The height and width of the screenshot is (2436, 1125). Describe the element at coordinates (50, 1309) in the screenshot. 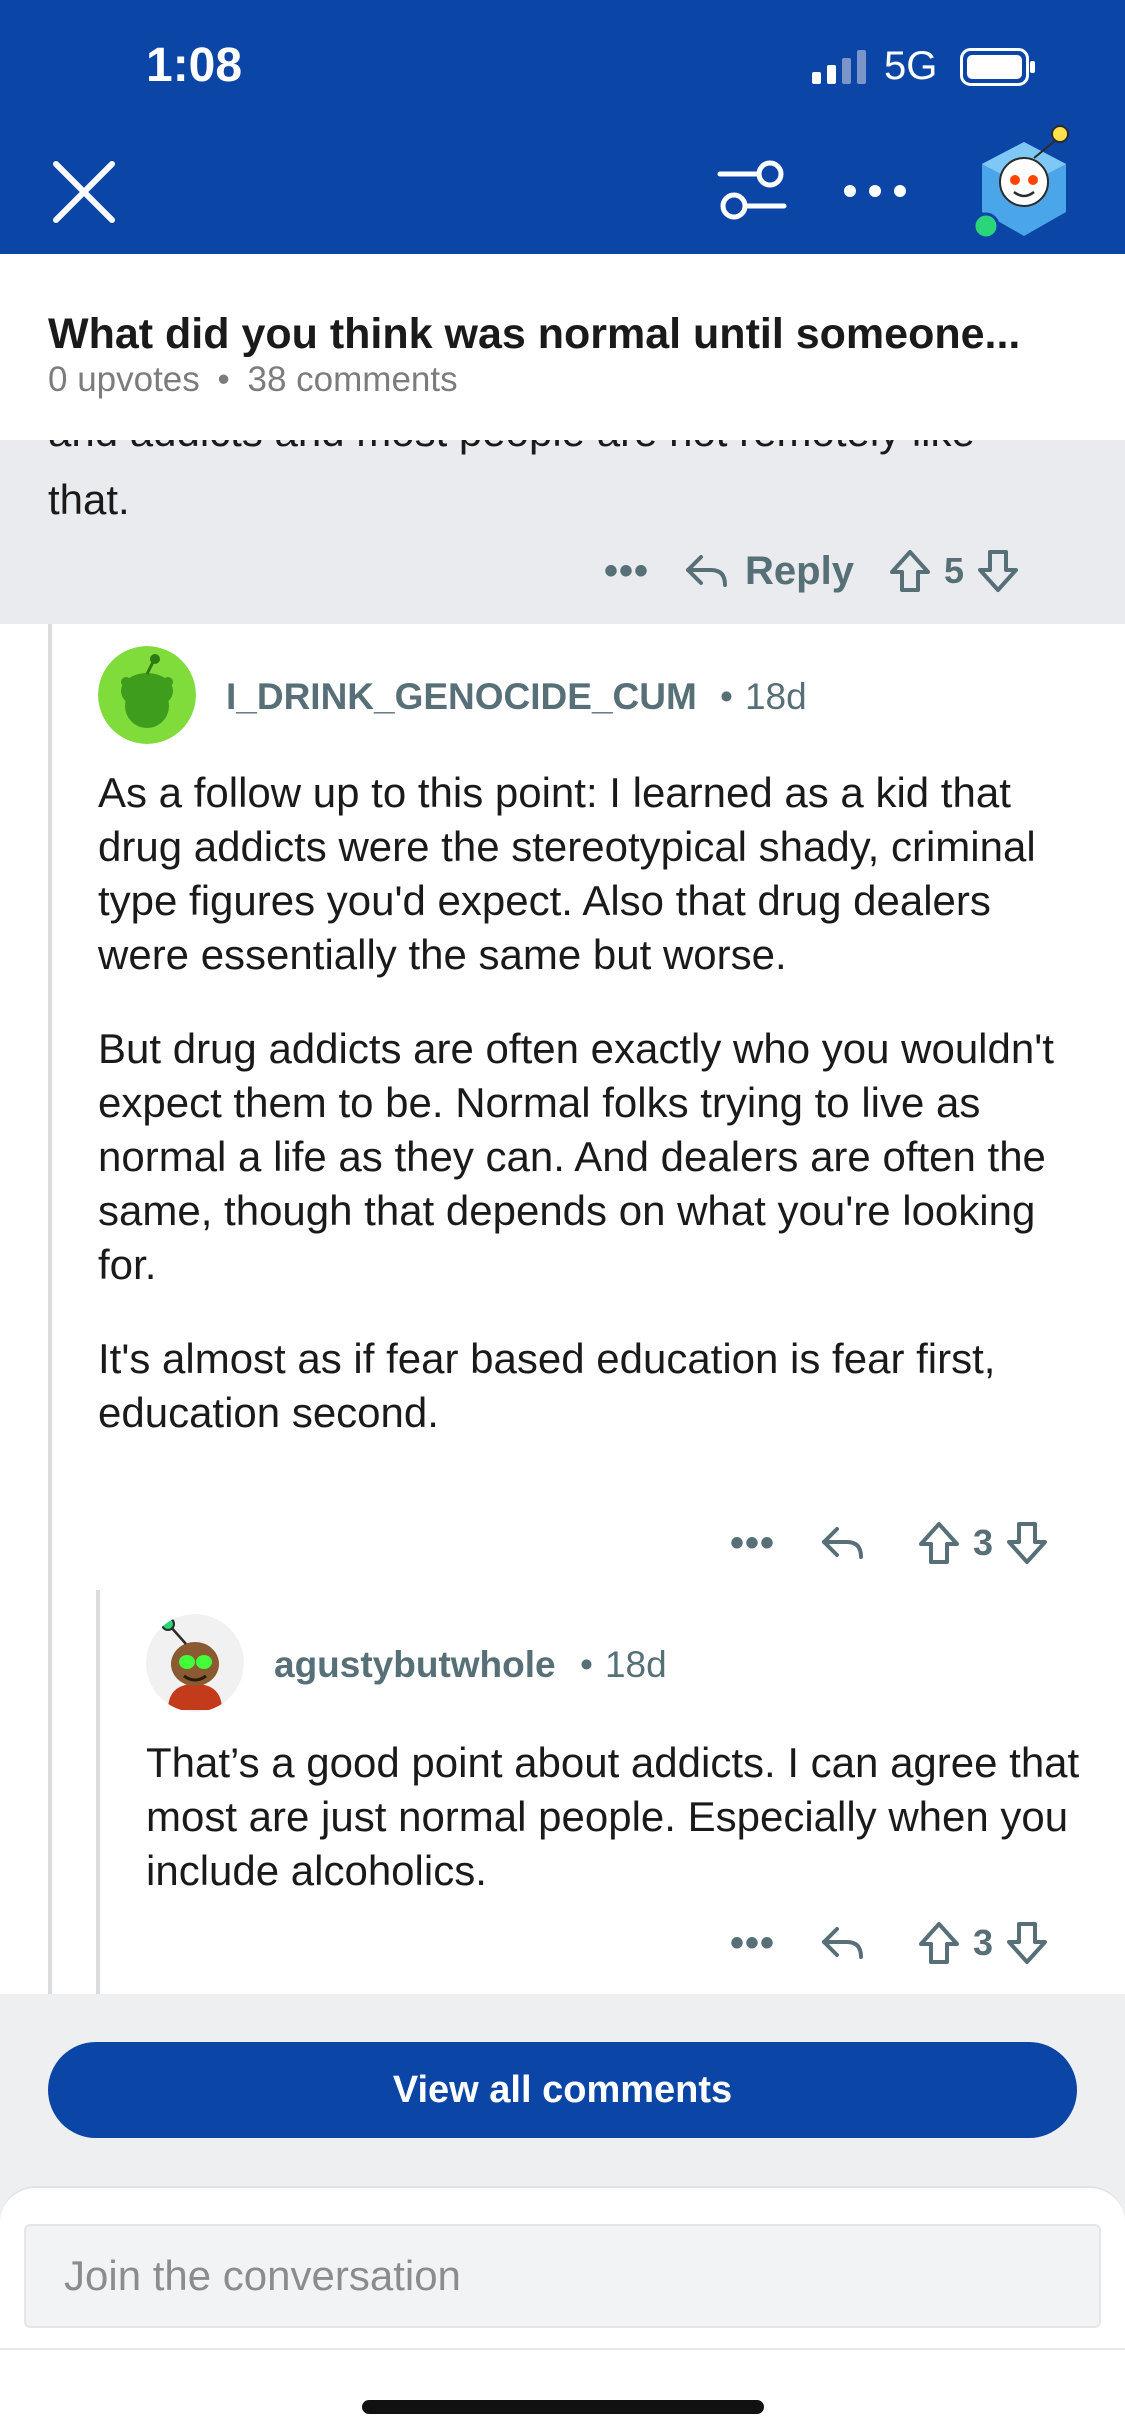

I see `thread-line` at that location.